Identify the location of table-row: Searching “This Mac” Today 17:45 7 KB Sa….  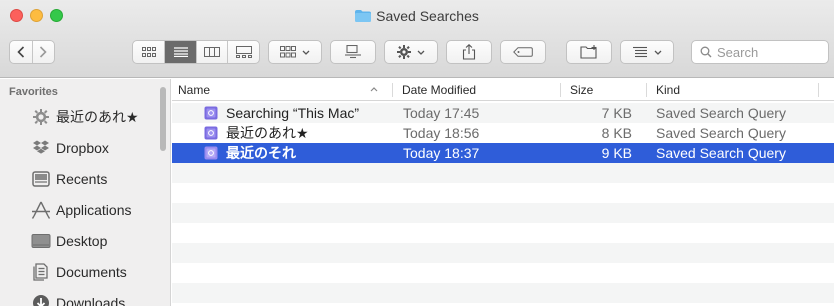
(503, 113).